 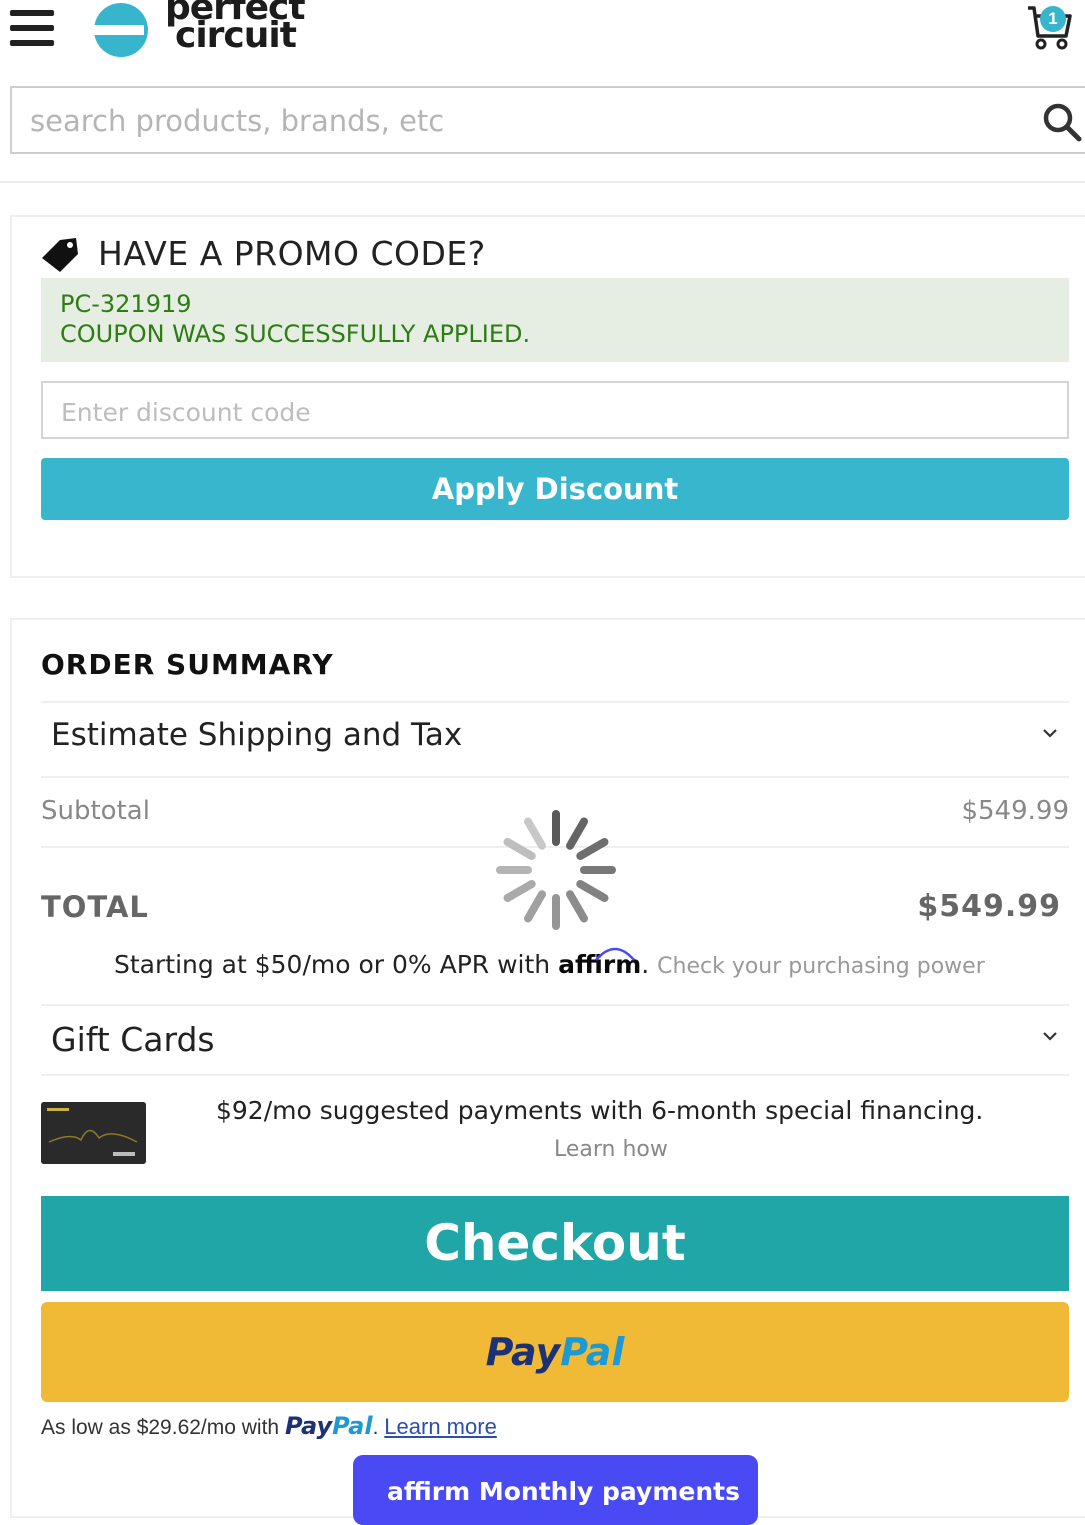 What do you see at coordinates (611, 1149) in the screenshot?
I see `learn-how-link: Learn how` at bounding box center [611, 1149].